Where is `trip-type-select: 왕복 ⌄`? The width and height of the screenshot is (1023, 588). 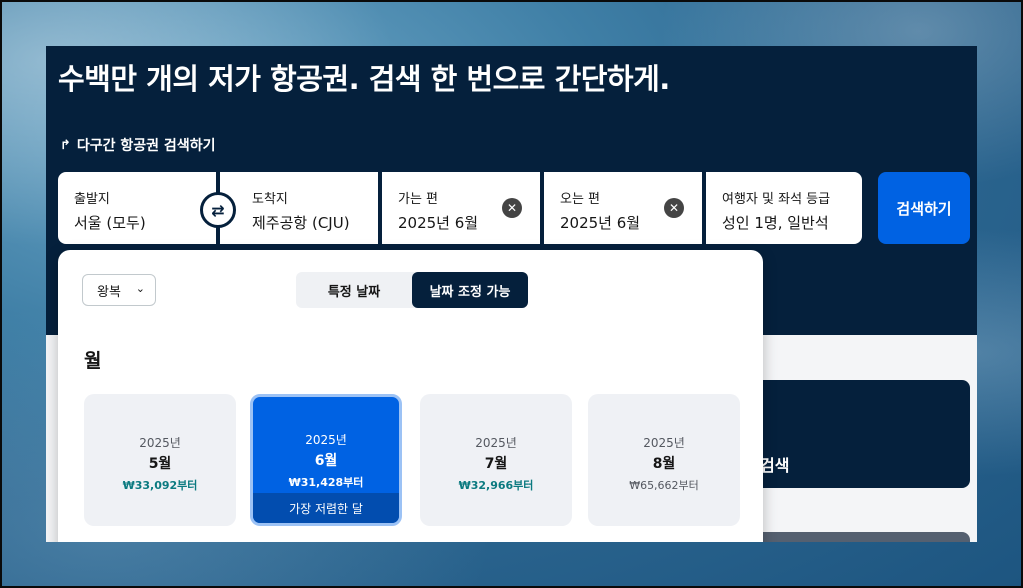
trip-type-select: 왕복 ⌄ is located at coordinates (119, 290).